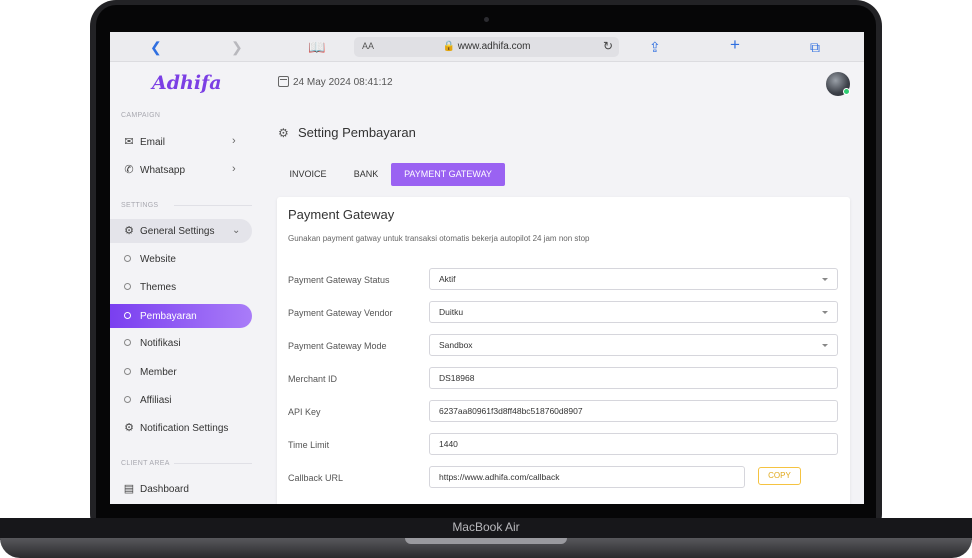 This screenshot has height=558, width=972. What do you see at coordinates (163, 170) in the screenshot?
I see `sidebar-item-label: Whatsapp` at bounding box center [163, 170].